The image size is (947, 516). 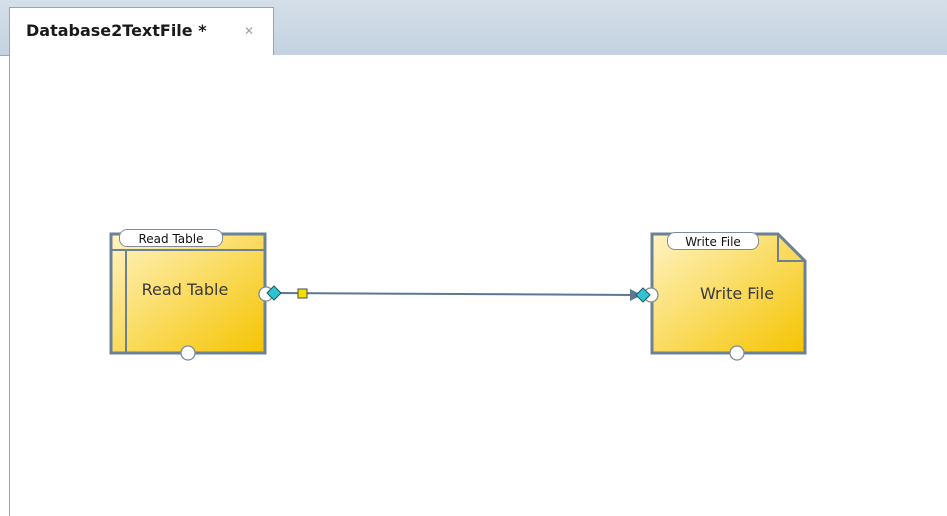 I want to click on read-table-bottom-port, so click(x=188, y=353).